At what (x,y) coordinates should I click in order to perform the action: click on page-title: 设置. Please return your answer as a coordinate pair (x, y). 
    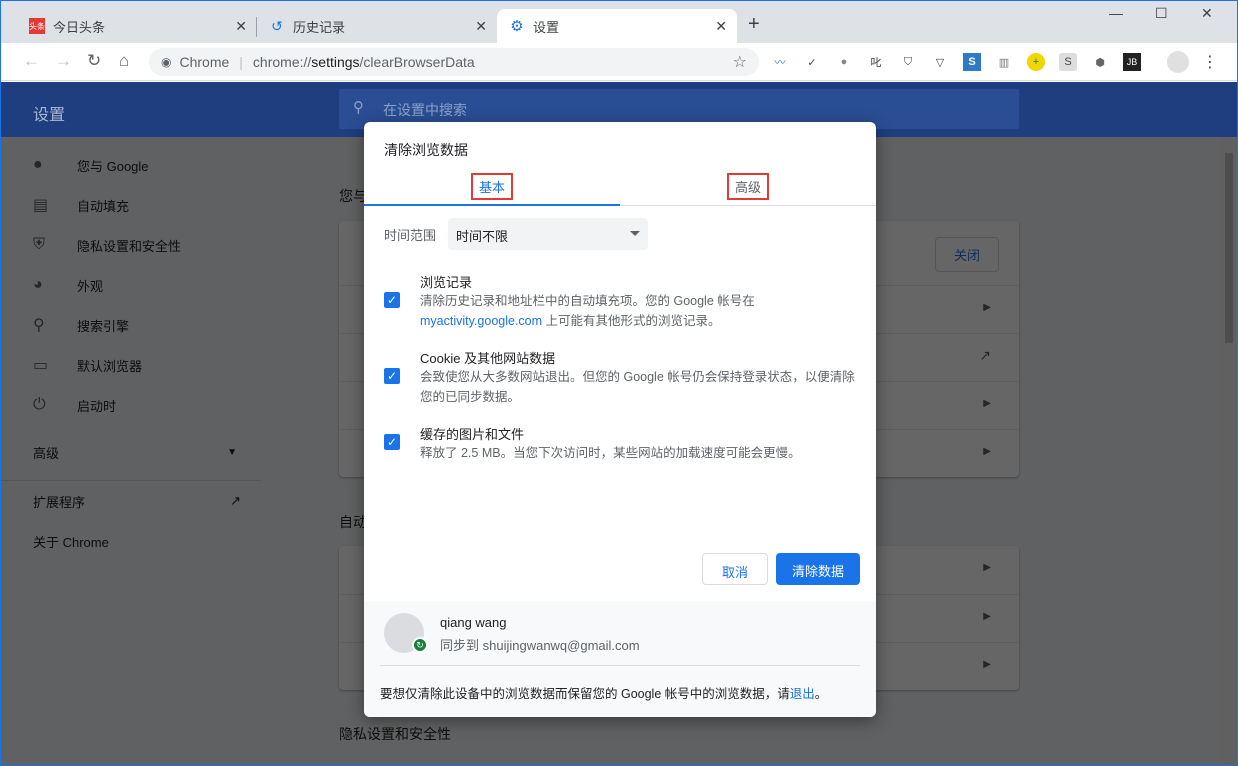
    Looking at the image, I should click on (49, 115).